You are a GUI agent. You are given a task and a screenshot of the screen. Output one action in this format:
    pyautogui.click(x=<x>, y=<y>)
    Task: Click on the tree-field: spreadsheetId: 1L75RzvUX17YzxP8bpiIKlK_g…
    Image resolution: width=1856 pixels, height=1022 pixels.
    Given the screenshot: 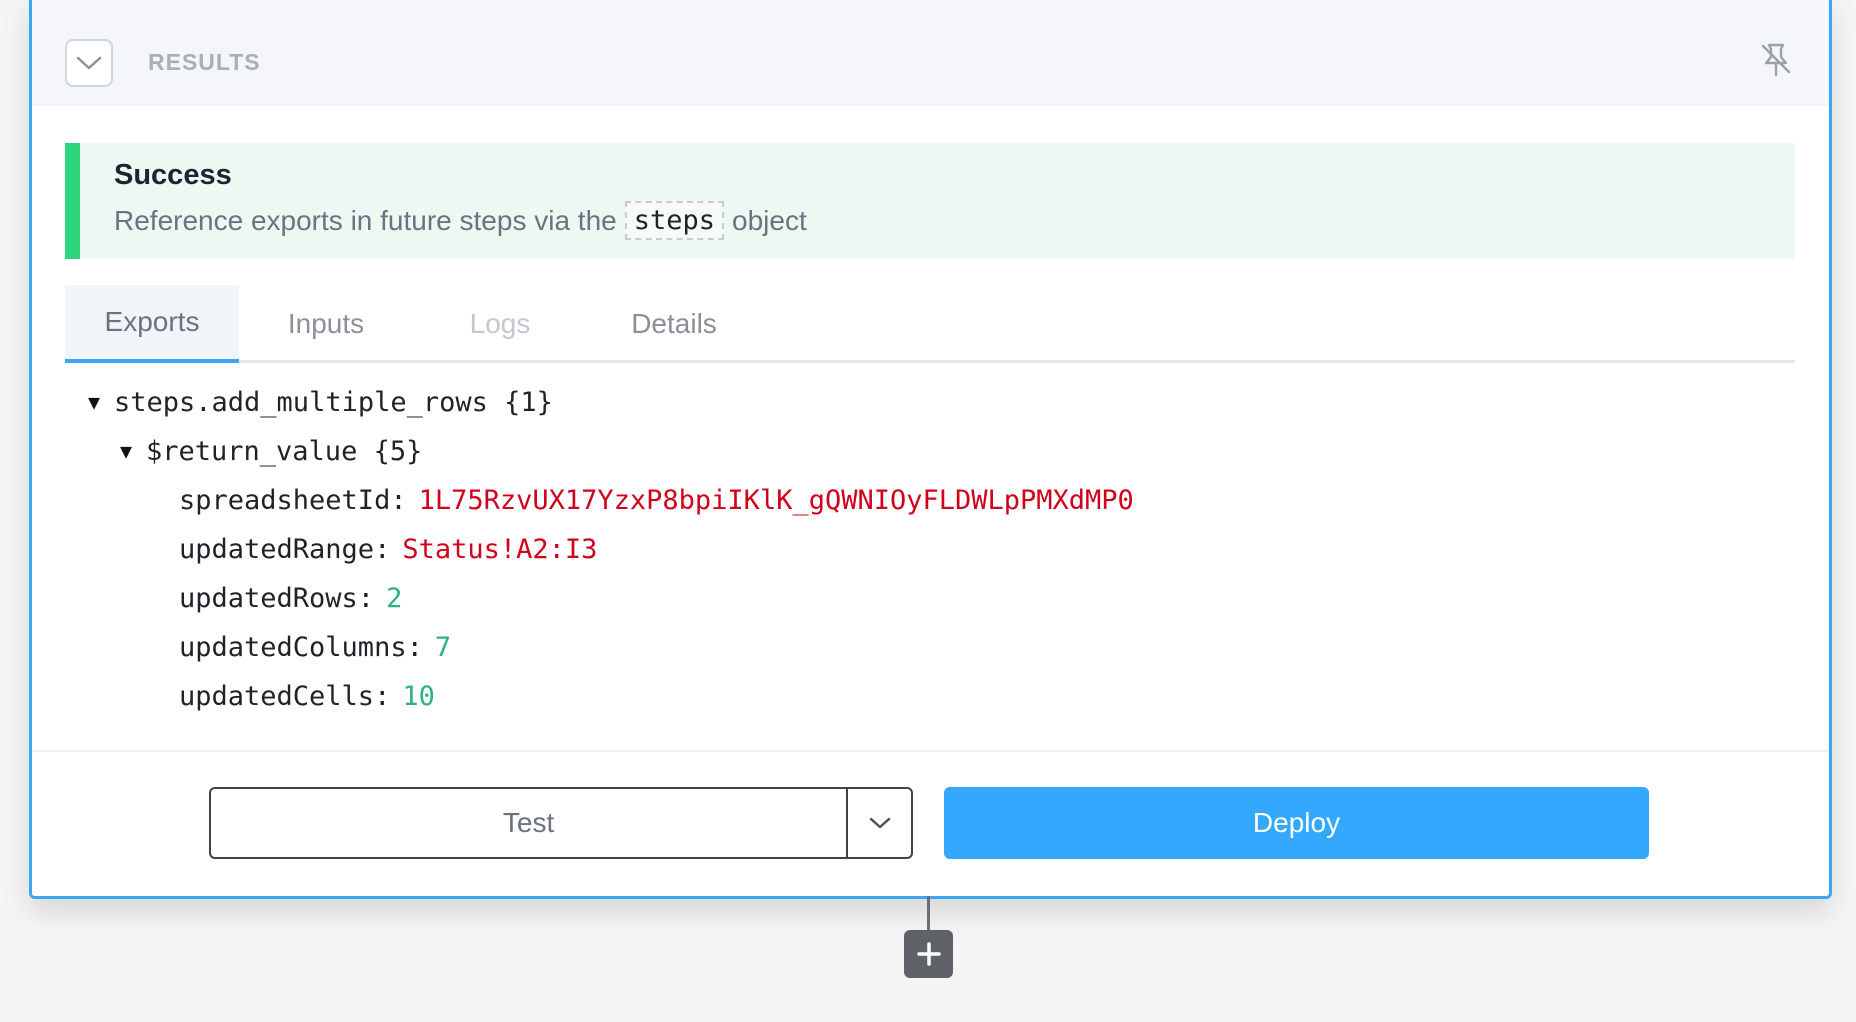 What is the action you would take?
    pyautogui.click(x=656, y=500)
    